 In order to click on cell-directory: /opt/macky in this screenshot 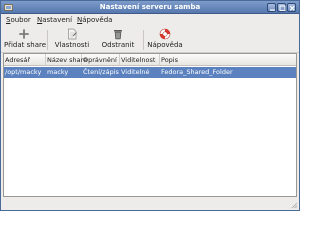, I will do `click(23, 72)`.